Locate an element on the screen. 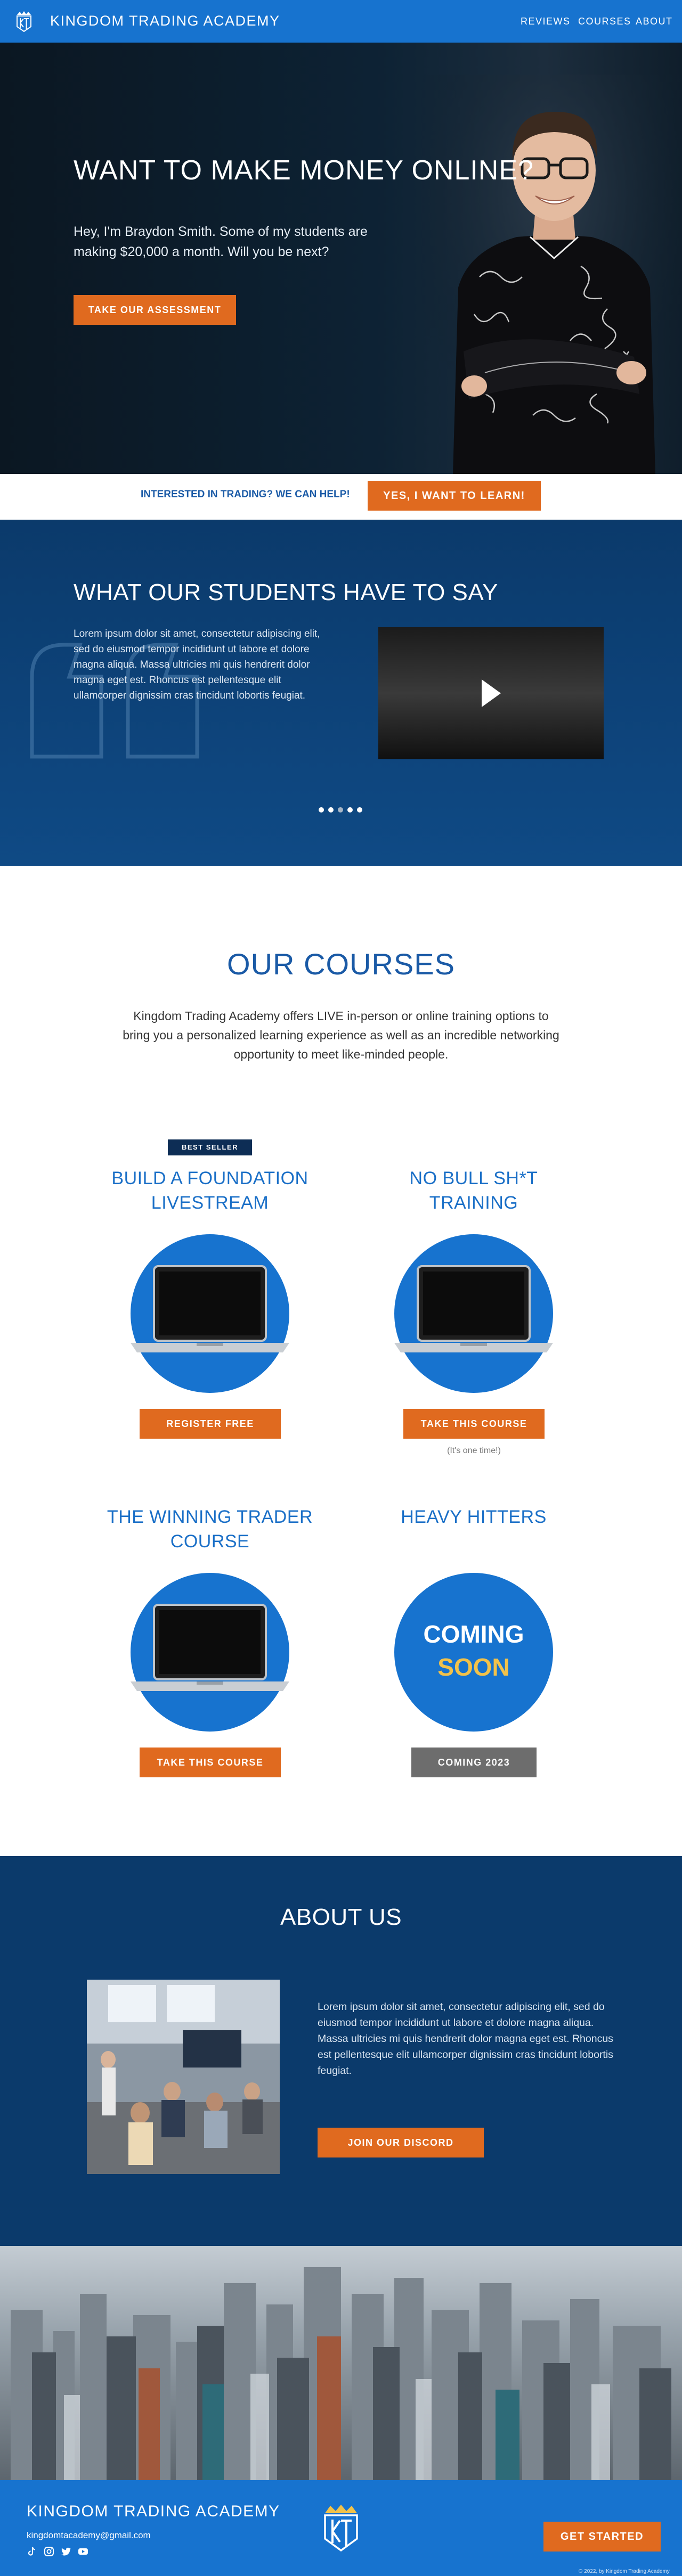  hero-portrait-image is located at coordinates (552, 274).